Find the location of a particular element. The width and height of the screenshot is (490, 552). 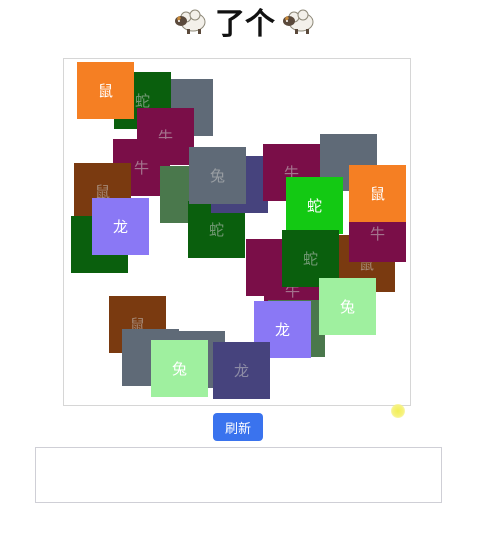

cursor-highlight is located at coordinates (398, 411).